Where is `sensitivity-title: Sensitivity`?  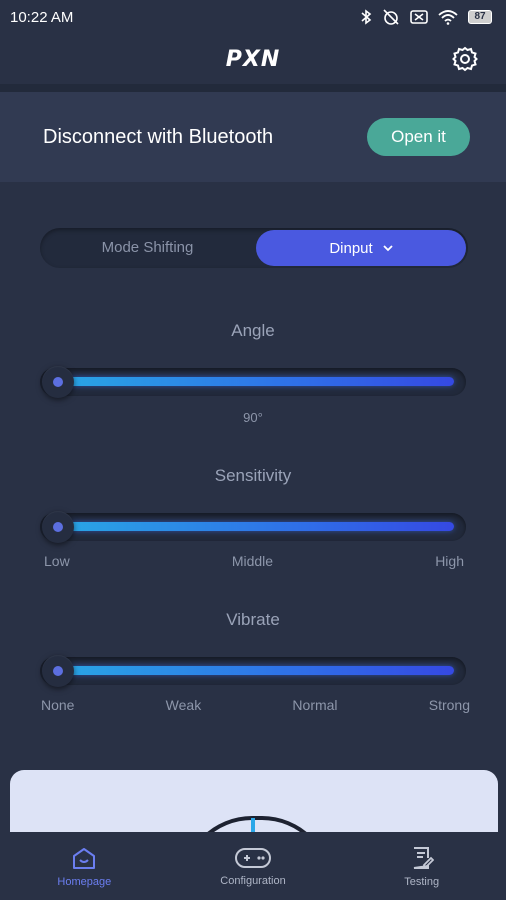
sensitivity-title: Sensitivity is located at coordinates (253, 475).